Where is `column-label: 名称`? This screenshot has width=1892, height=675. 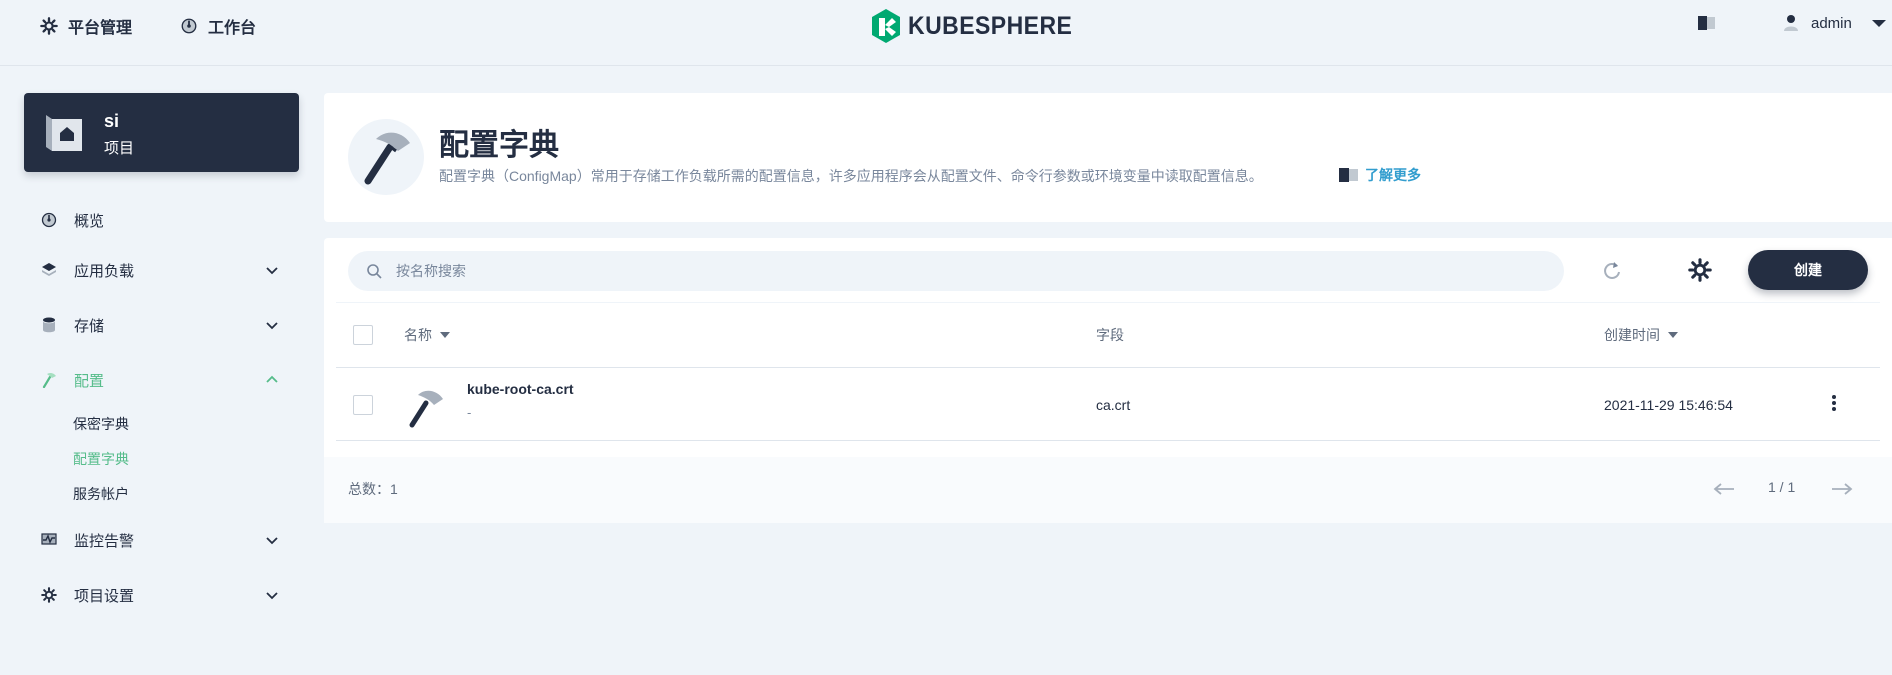 column-label: 名称 is located at coordinates (418, 335).